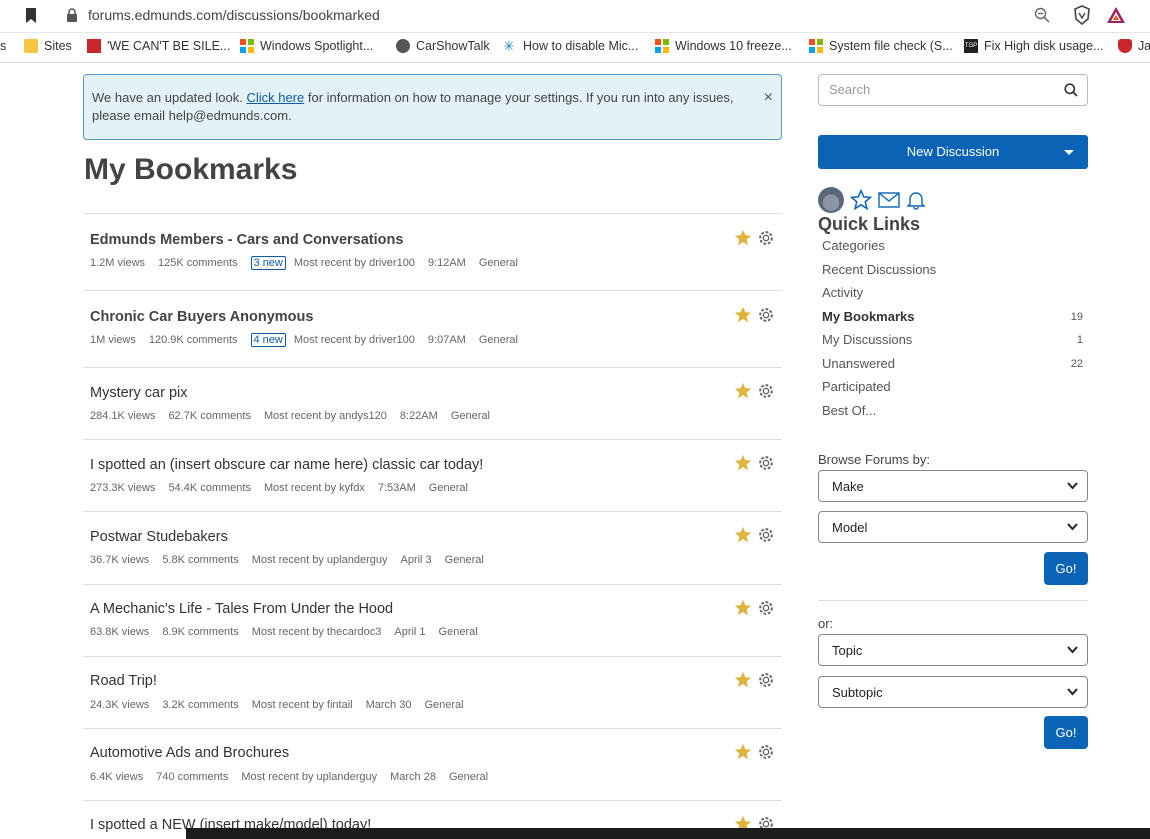 The width and height of the screenshot is (1150, 839). Describe the element at coordinates (201, 317) in the screenshot. I see `discussion-title: Chronic Car Buyers Anonymous` at that location.